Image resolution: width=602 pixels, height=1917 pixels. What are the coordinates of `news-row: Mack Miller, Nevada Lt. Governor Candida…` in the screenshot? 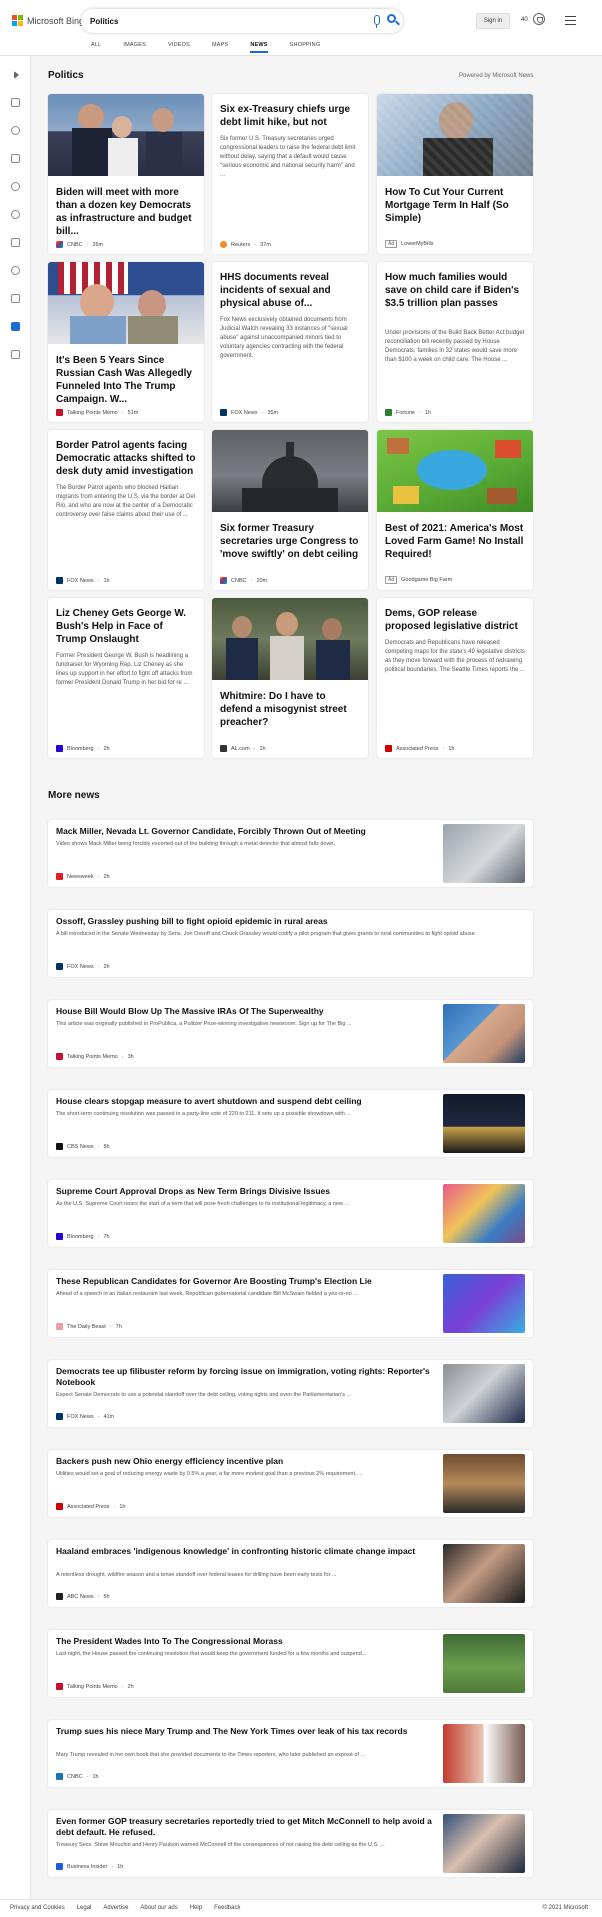 It's located at (290, 853).